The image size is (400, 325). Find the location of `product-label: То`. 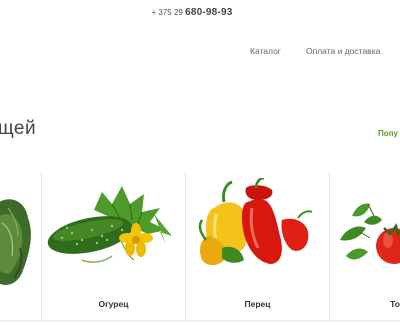

product-label: То is located at coordinates (395, 304).